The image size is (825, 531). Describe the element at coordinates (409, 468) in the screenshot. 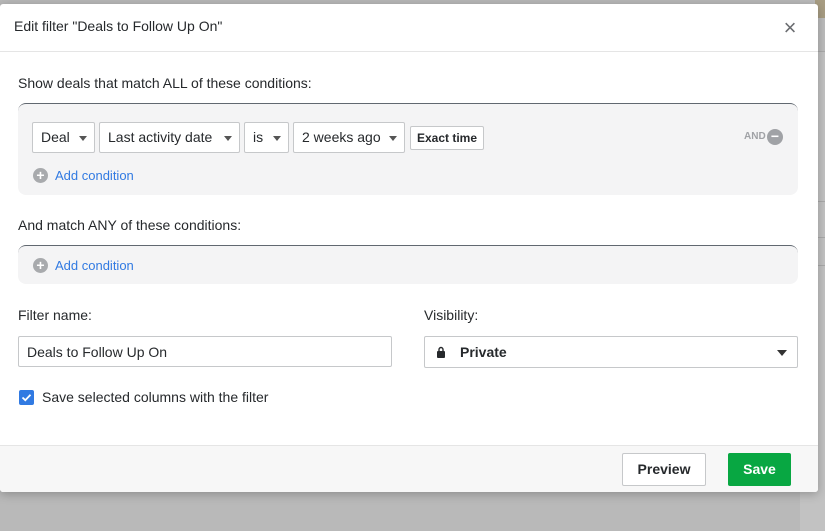

I see `modal-footer: Preview Save` at that location.